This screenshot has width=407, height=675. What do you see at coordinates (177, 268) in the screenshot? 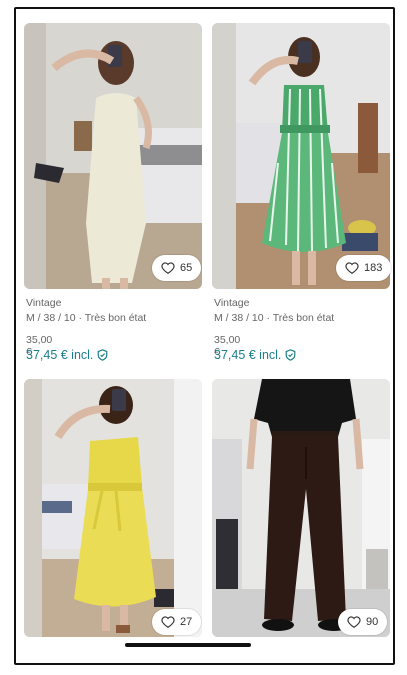
I see `favorite-button: 65` at bounding box center [177, 268].